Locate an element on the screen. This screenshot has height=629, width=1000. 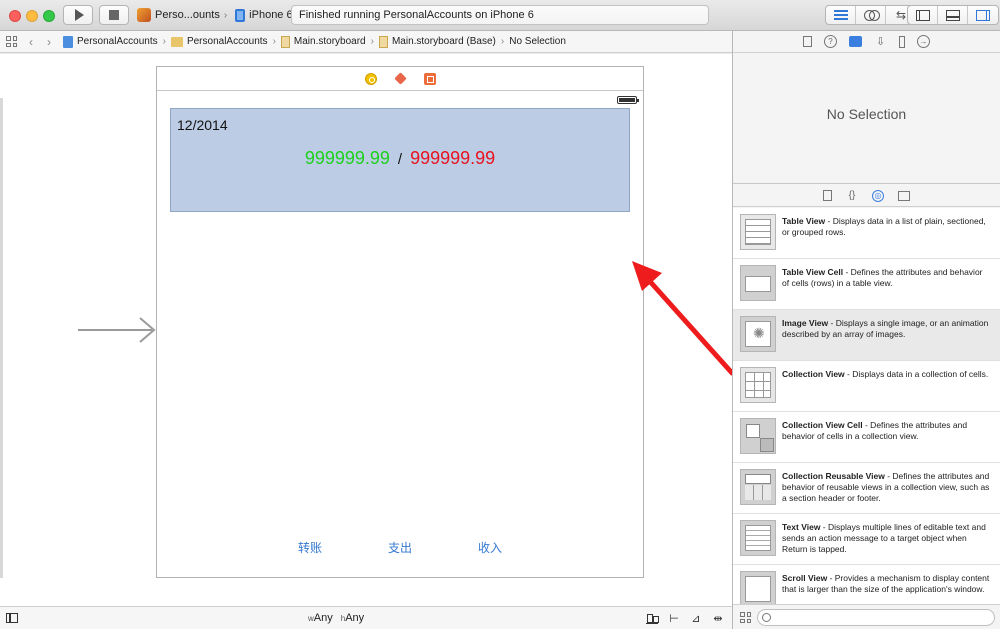
amounts-row: 999999.99 / 999999.99 is located at coordinates (400, 158).